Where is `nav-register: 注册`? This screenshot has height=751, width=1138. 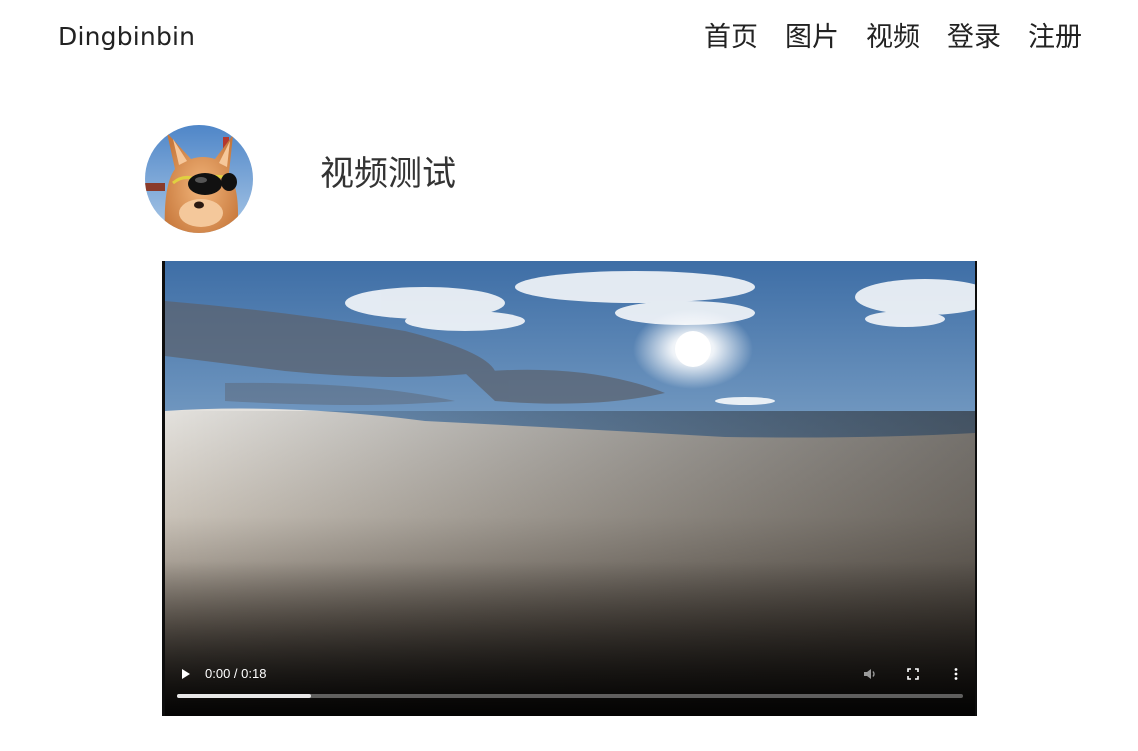 nav-register: 注册 is located at coordinates (1055, 38).